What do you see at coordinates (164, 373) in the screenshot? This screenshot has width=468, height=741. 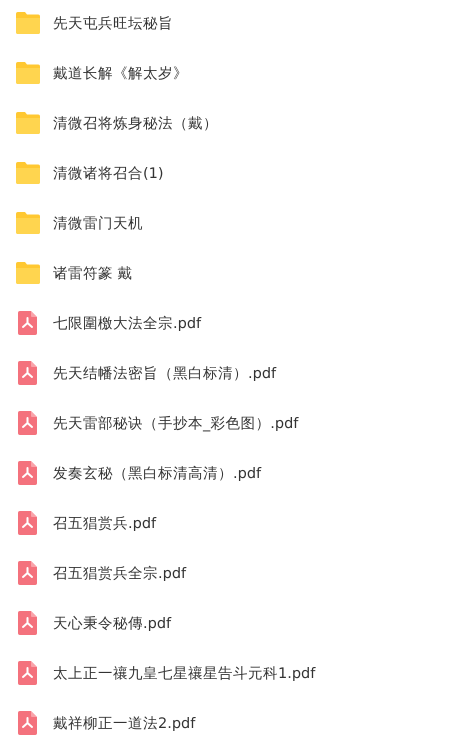 I see `file-name: 先天结幡法密旨（黑白标清）.pdf` at bounding box center [164, 373].